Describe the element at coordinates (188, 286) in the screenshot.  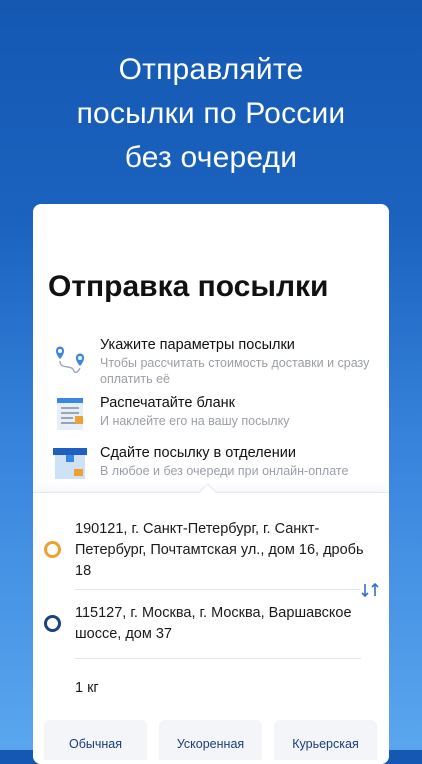
I see `card-title: Отправка посылки` at that location.